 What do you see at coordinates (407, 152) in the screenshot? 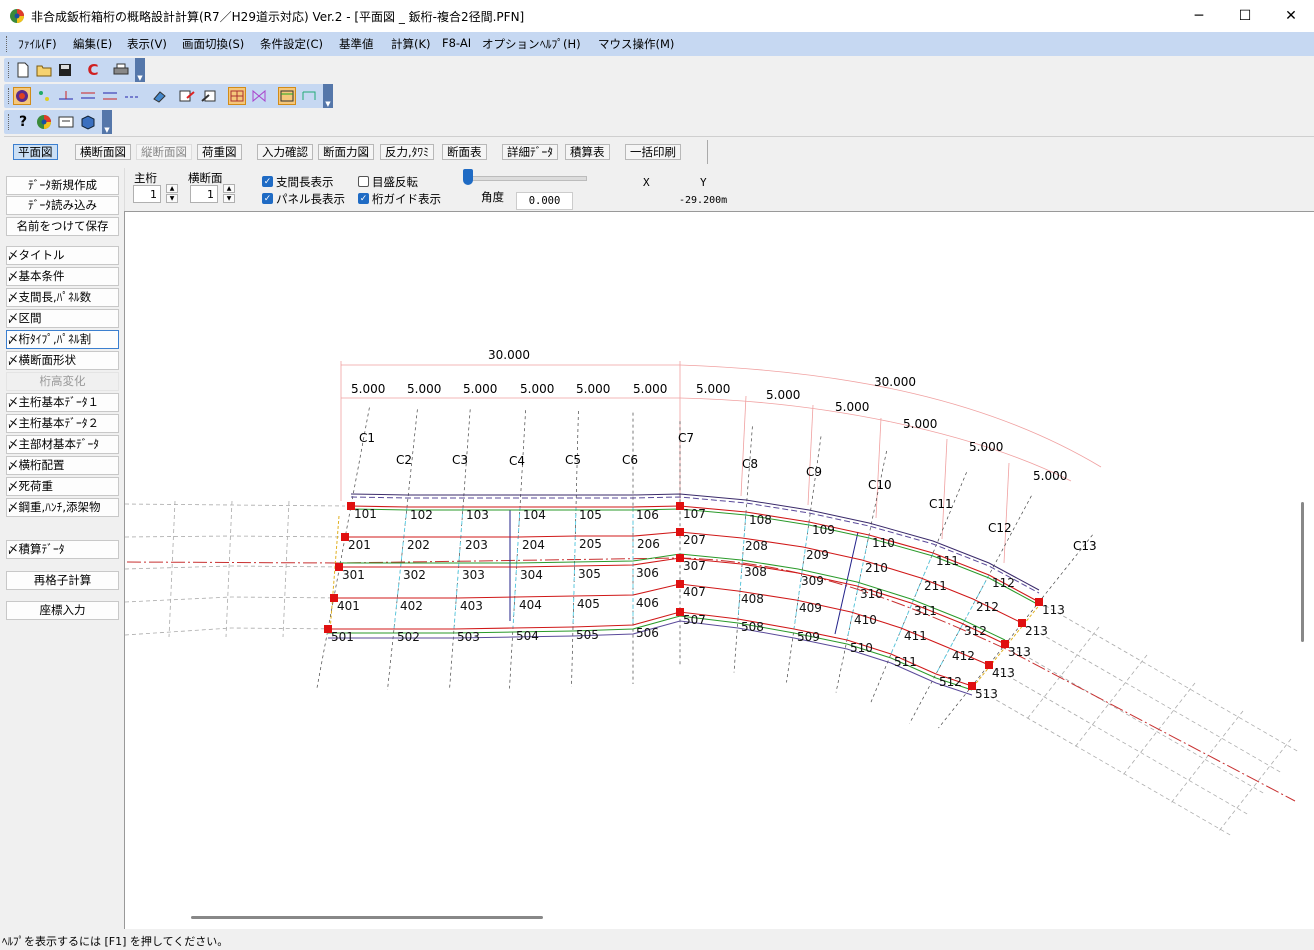
I see `tab-reaction-deflection: 反力,ﾀﾜﾐ` at bounding box center [407, 152].